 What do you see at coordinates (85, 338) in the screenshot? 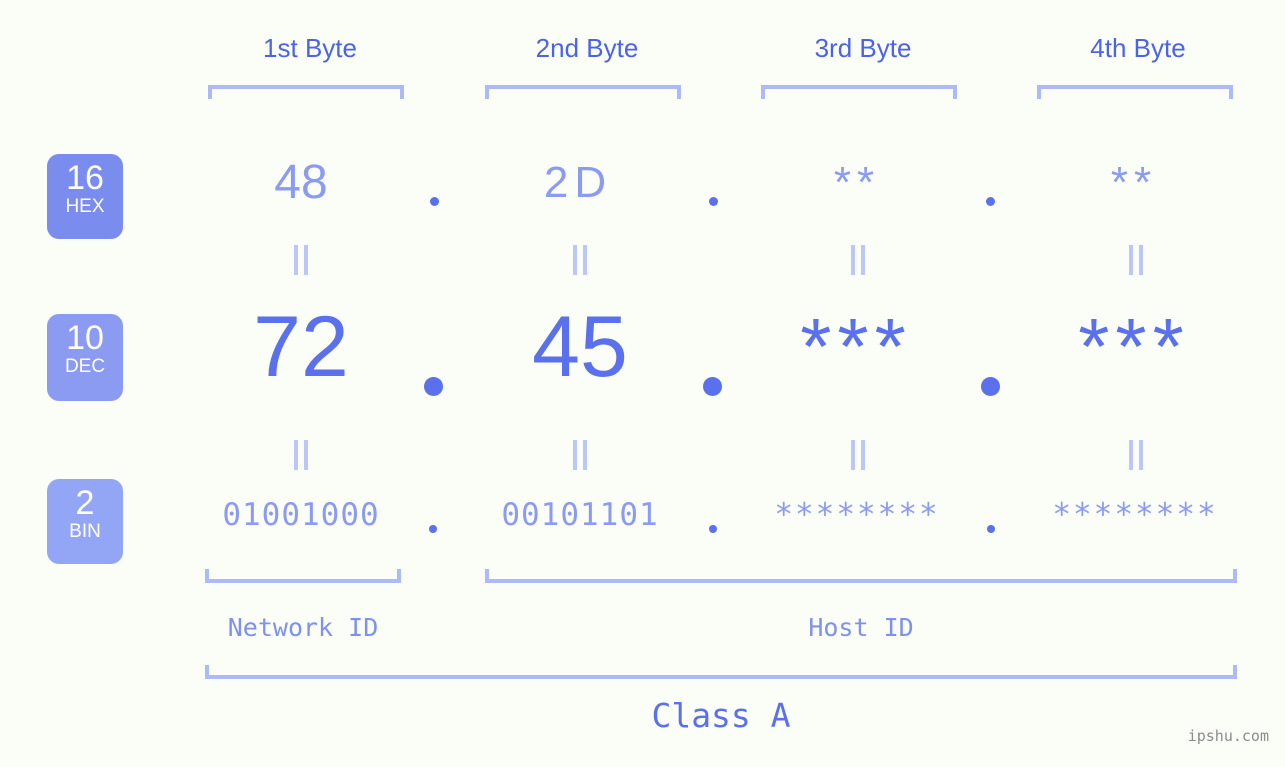
I see `base-badge-dec-number: 10` at bounding box center [85, 338].